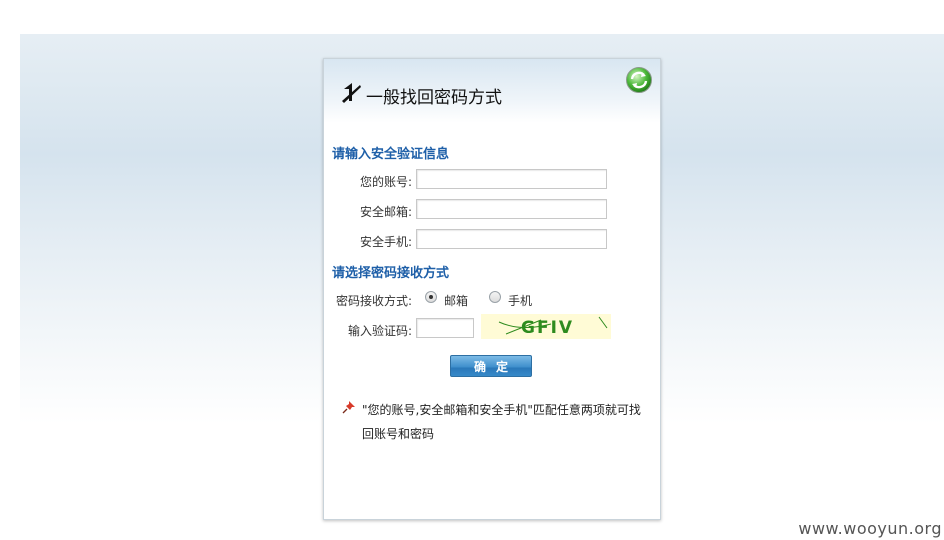 The height and width of the screenshot is (540, 944). I want to click on email-input, so click(511, 209).